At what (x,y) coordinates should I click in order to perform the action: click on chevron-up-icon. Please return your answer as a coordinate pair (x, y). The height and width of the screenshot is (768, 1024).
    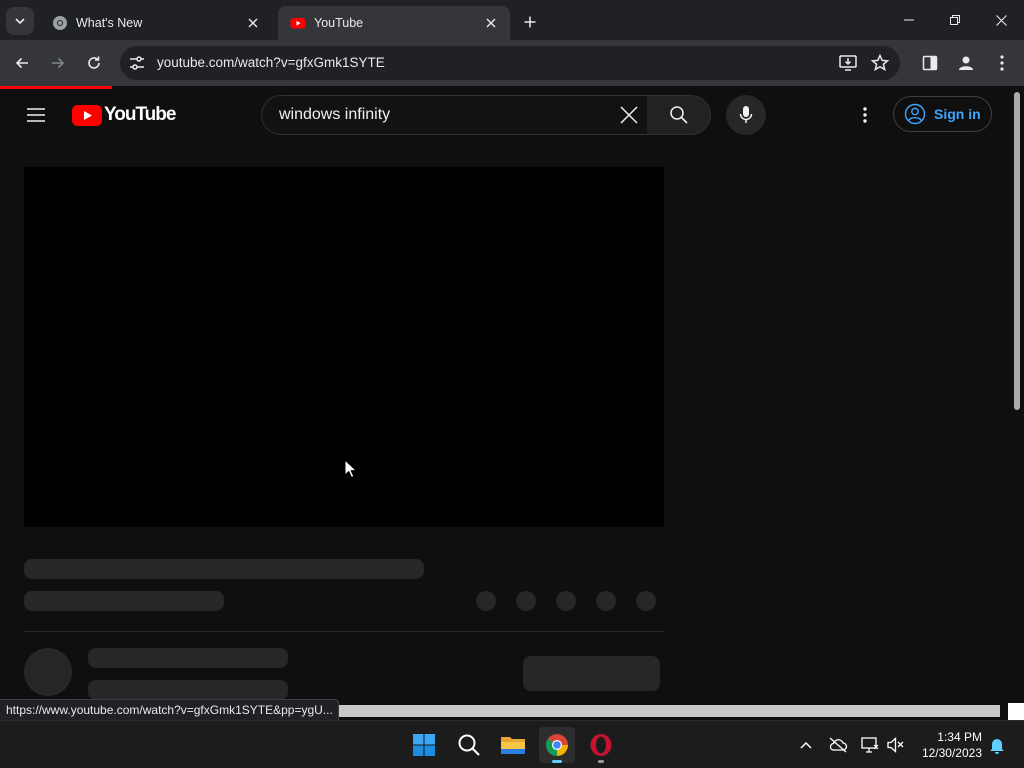
    Looking at the image, I should click on (806, 745).